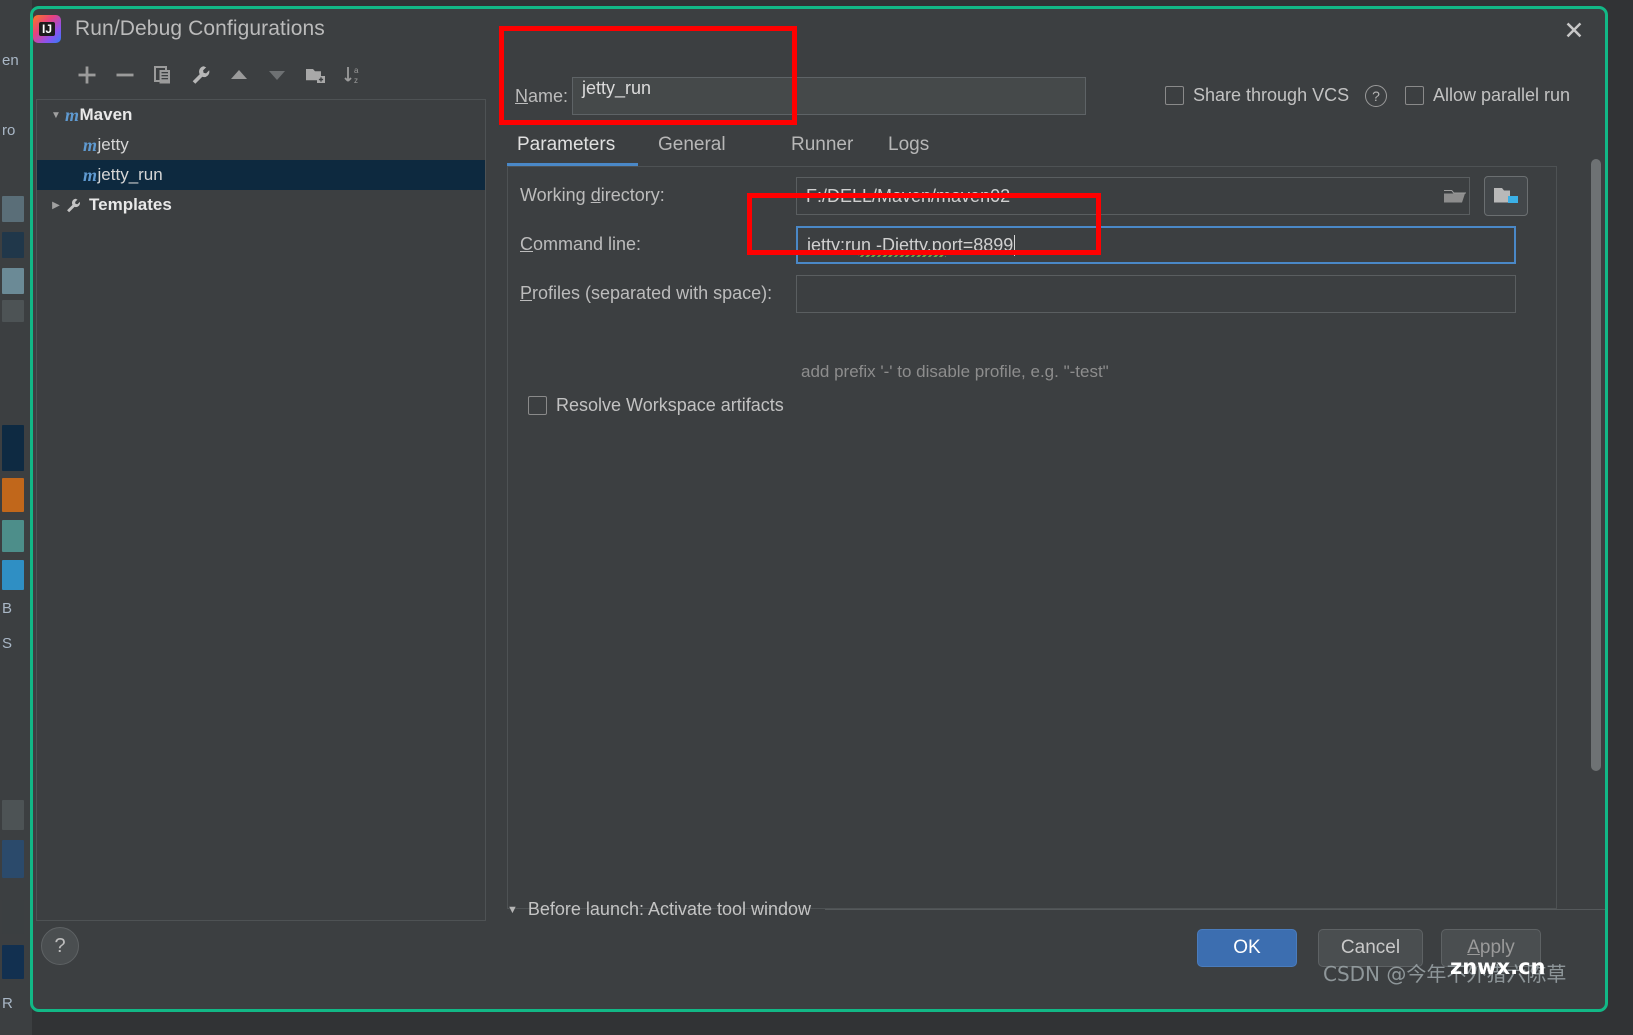  What do you see at coordinates (356, 70) in the screenshot?
I see `svg-text: a` at bounding box center [356, 70].